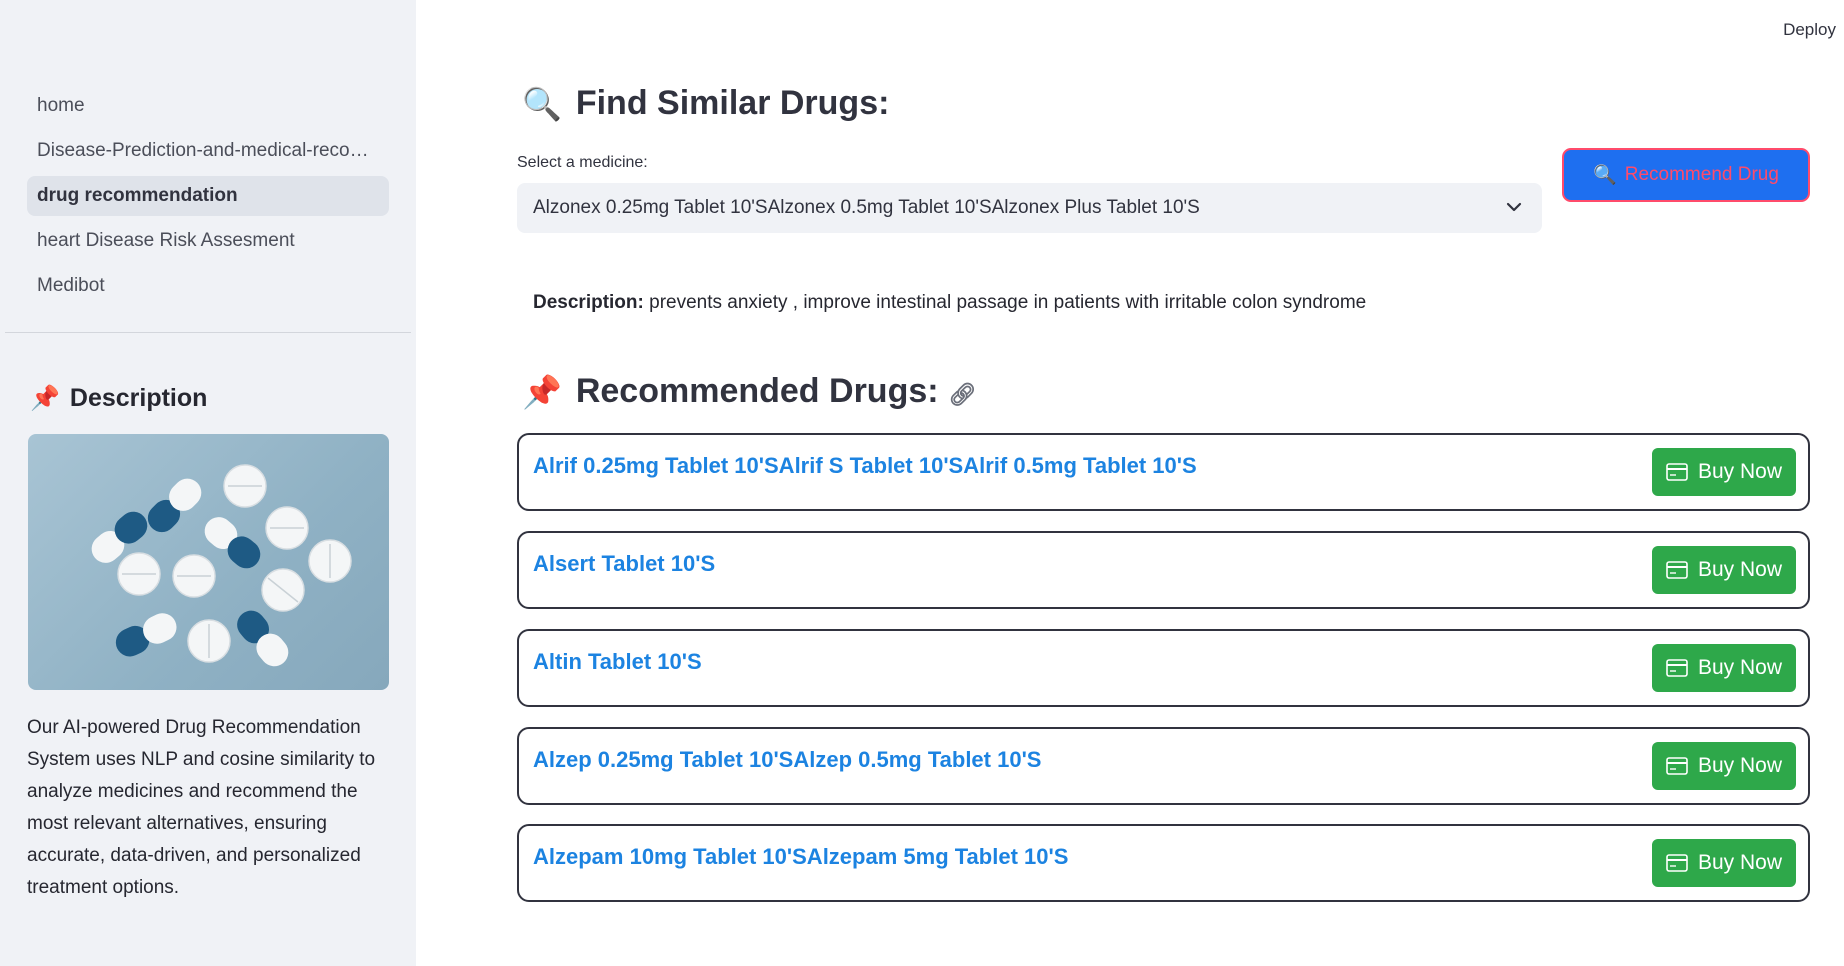 The height and width of the screenshot is (966, 1844). What do you see at coordinates (138, 398) in the screenshot?
I see `sidebar-section-title: Description` at bounding box center [138, 398].